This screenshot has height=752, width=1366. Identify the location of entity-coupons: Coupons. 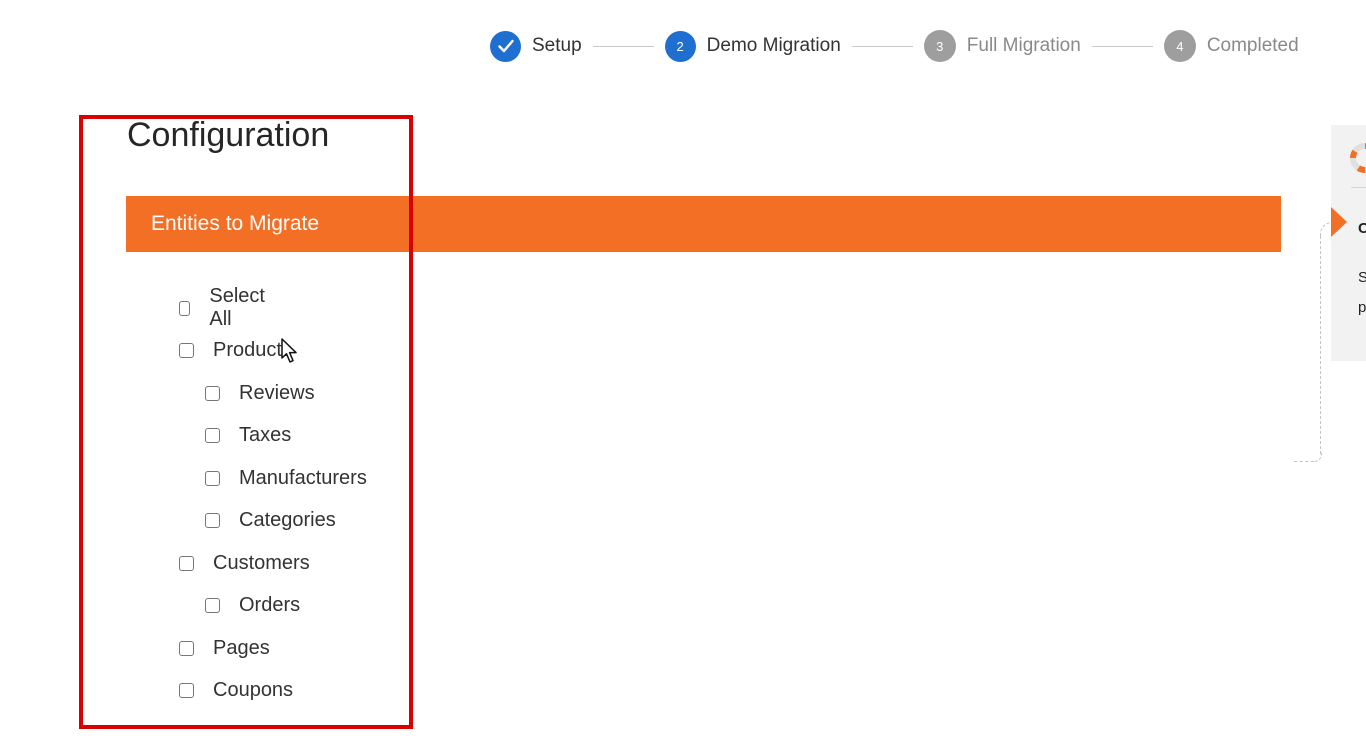
(236, 690).